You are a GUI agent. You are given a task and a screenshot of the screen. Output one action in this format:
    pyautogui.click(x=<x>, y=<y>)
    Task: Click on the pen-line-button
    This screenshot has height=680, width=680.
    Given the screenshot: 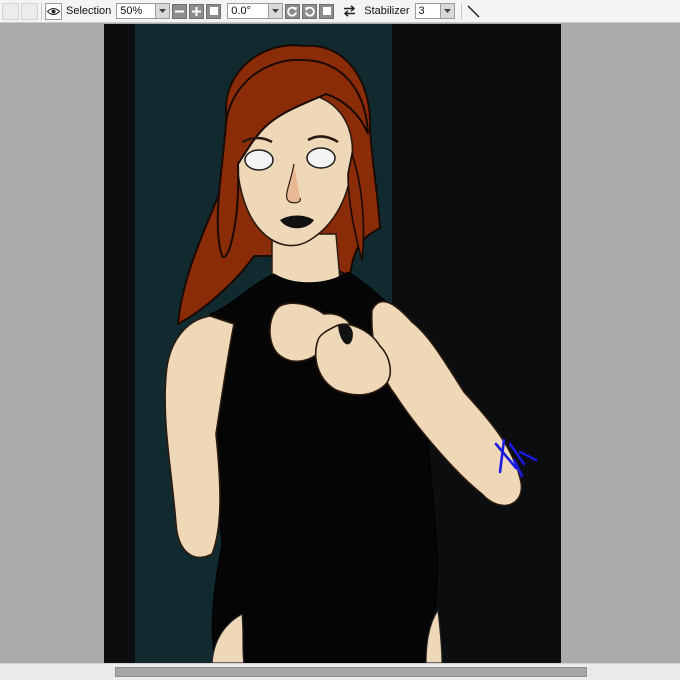 What is the action you would take?
    pyautogui.click(x=473, y=11)
    